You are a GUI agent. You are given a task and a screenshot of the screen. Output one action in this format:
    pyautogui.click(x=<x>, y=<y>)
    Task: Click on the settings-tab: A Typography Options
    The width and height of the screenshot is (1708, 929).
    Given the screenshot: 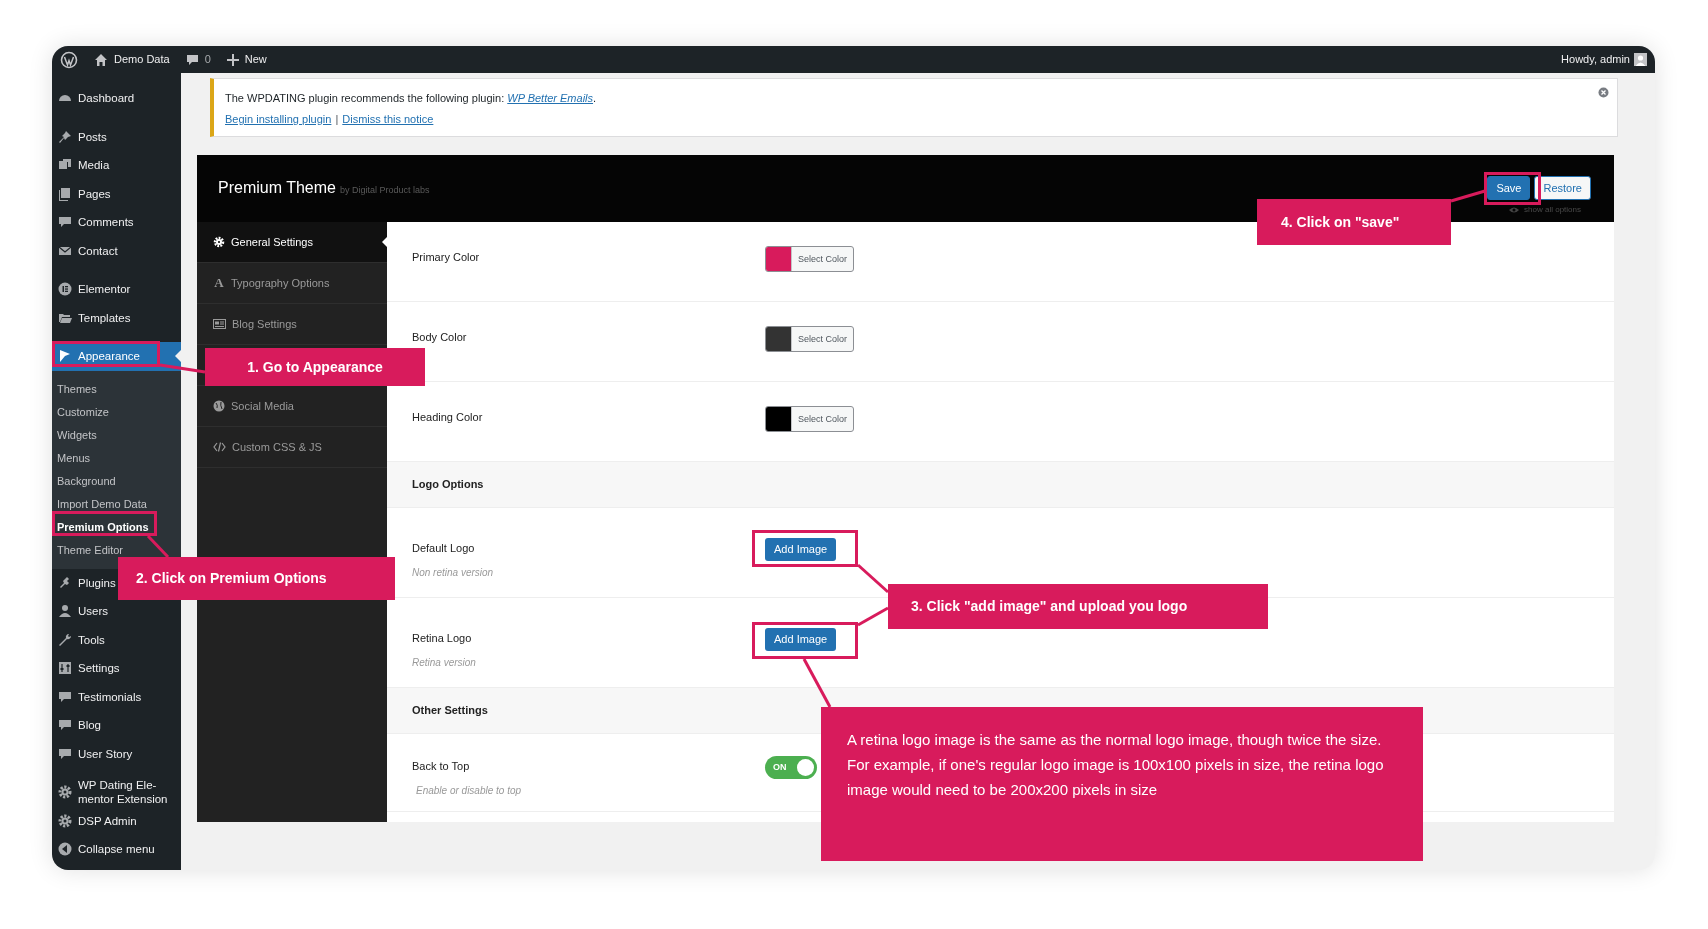 What is the action you would take?
    pyautogui.click(x=292, y=283)
    